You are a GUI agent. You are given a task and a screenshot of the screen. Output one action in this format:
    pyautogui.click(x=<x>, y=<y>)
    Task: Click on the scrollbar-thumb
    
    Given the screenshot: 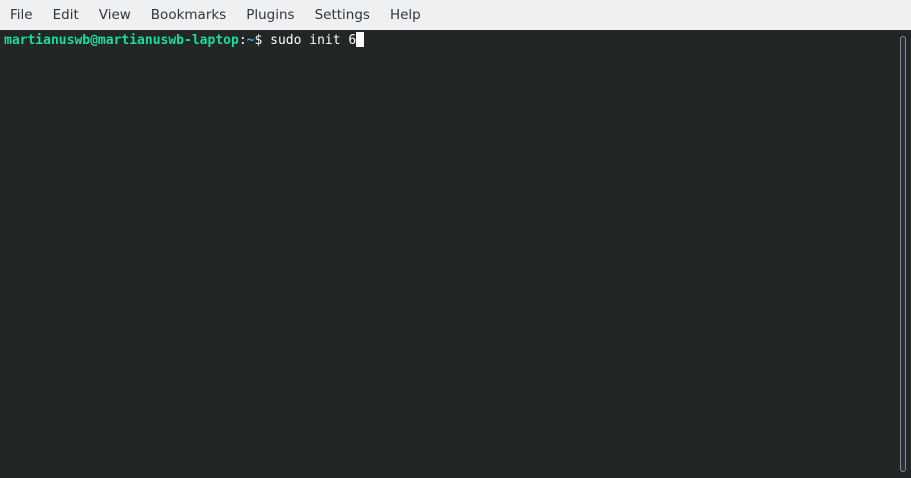 What is the action you would take?
    pyautogui.click(x=903, y=254)
    